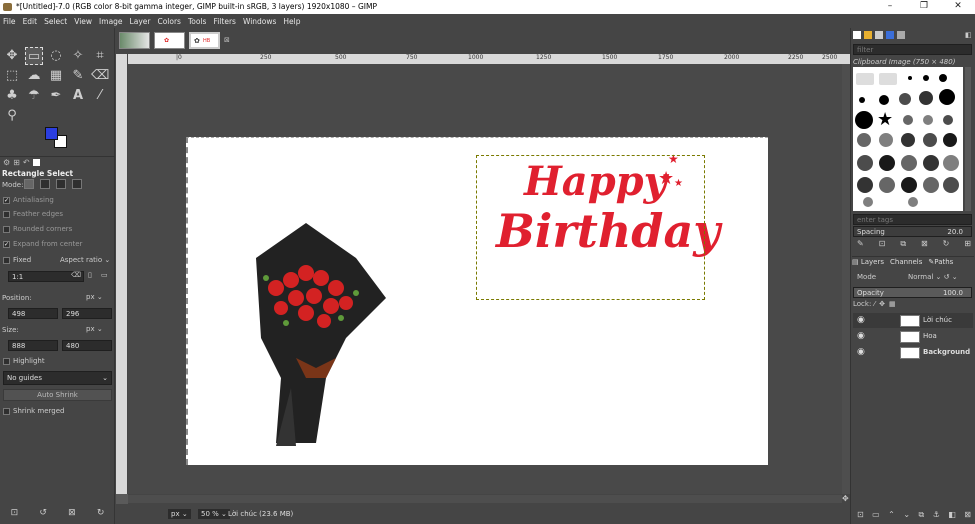  Describe the element at coordinates (861, 320) in the screenshot. I see `eye-visibility-icon: ◉` at that location.